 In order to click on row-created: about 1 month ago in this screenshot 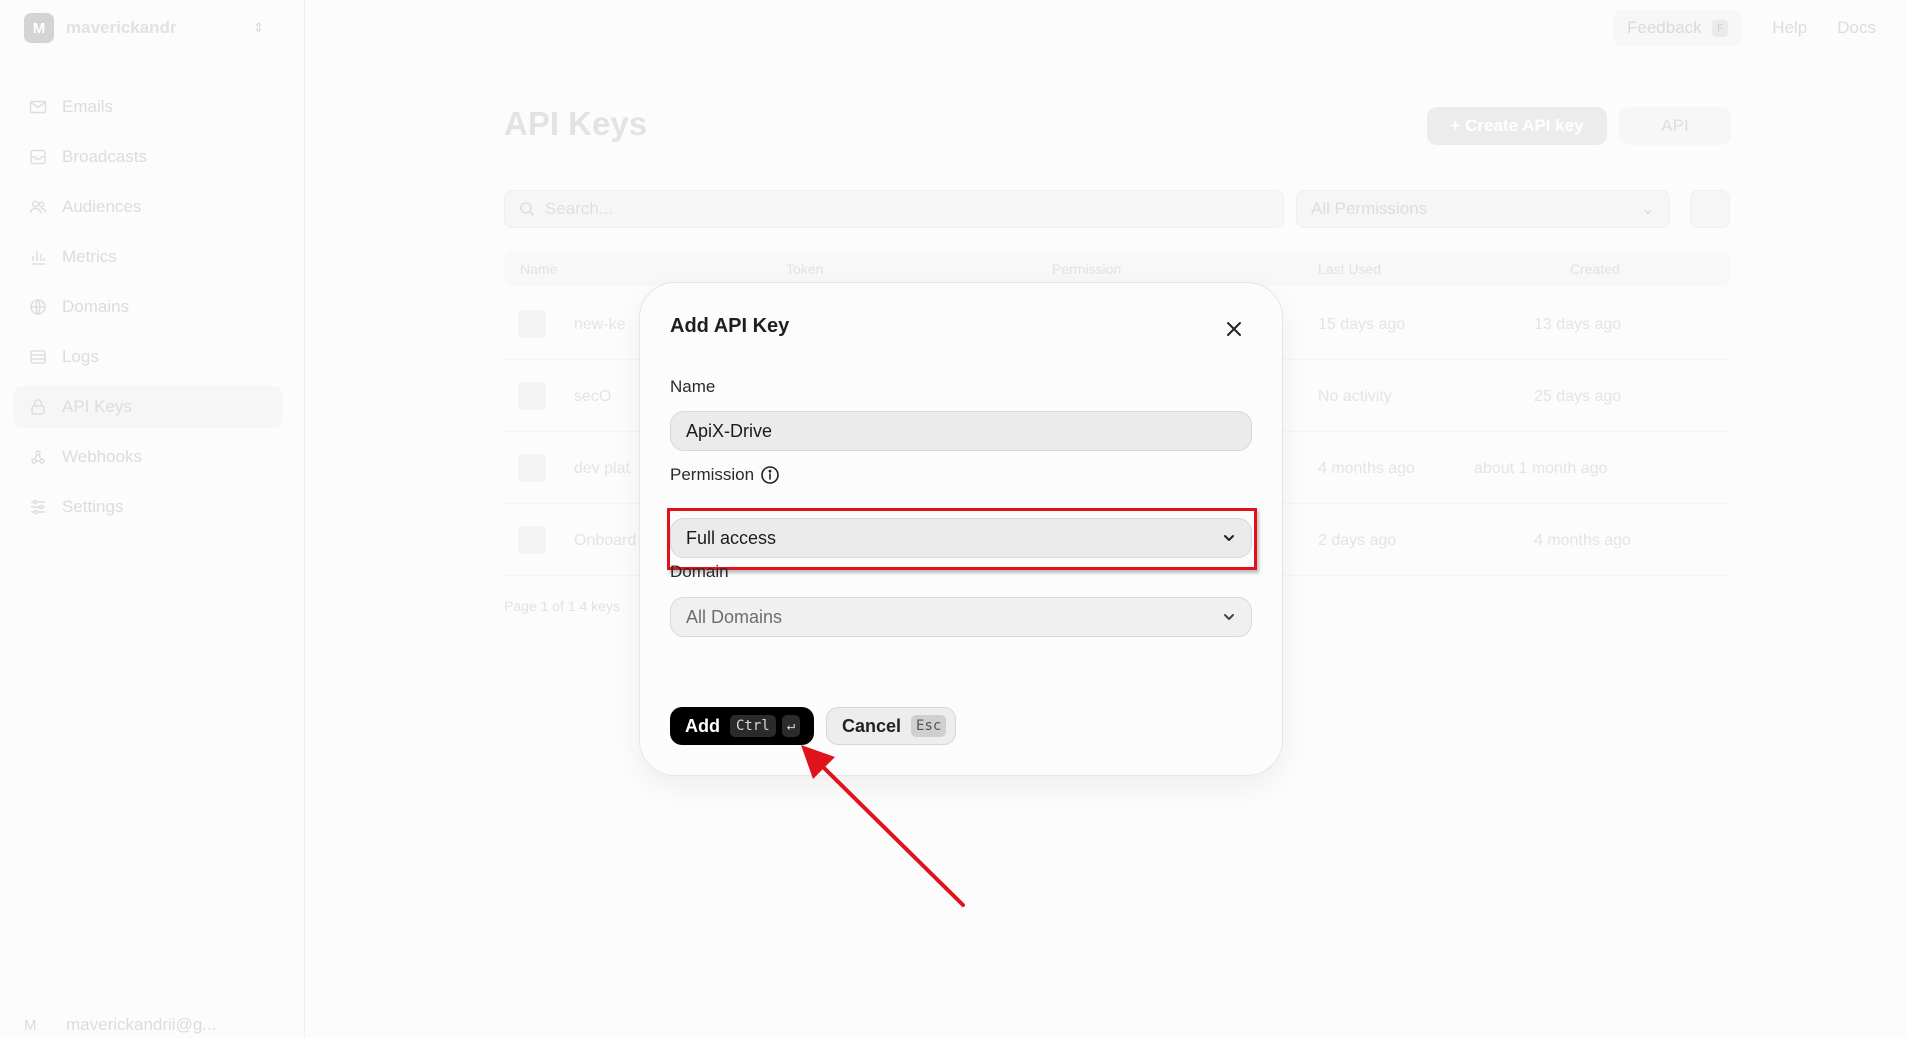, I will do `click(1541, 468)`.